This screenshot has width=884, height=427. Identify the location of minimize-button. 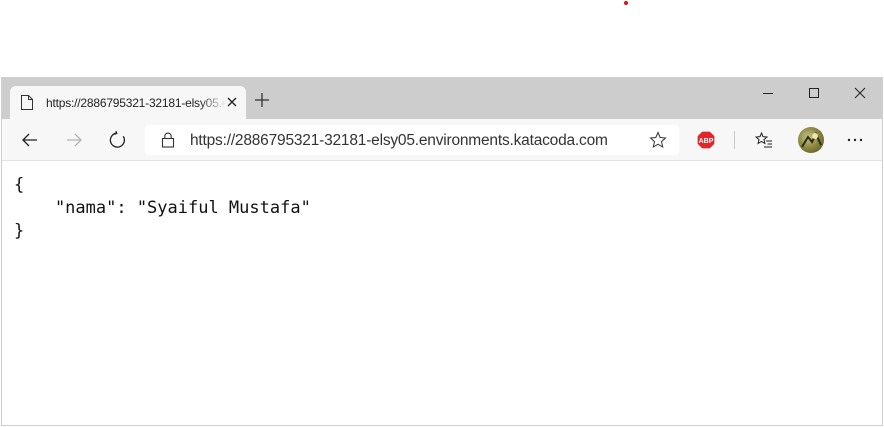
(768, 93).